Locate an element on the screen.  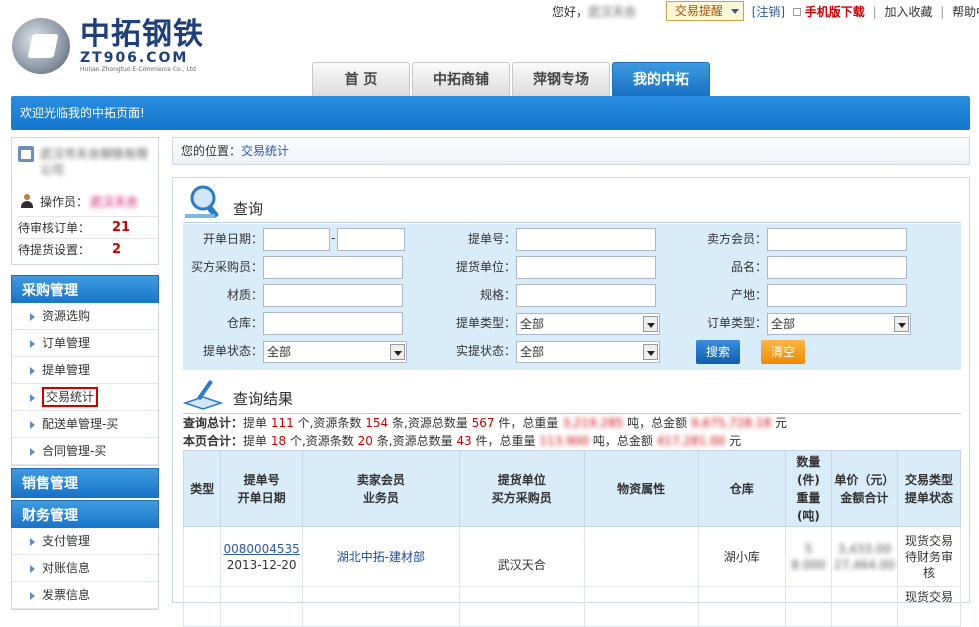
summary-text: 件，总重量 is located at coordinates (528, 423).